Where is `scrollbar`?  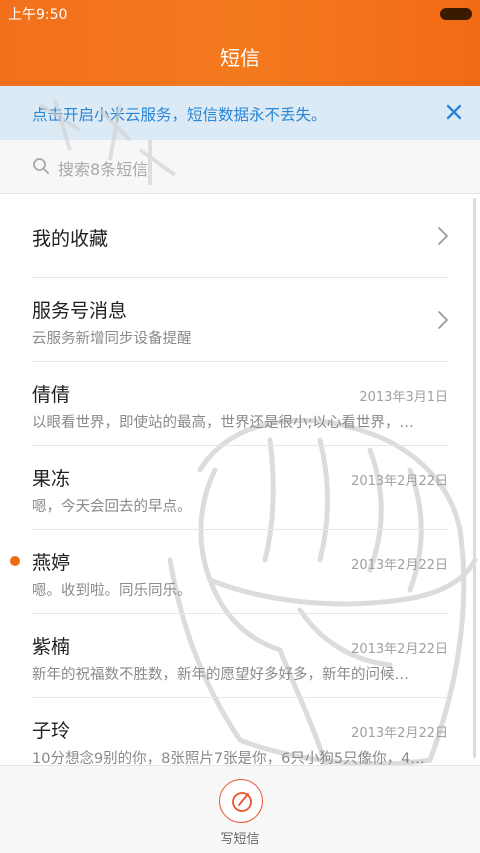 scrollbar is located at coordinates (474, 478).